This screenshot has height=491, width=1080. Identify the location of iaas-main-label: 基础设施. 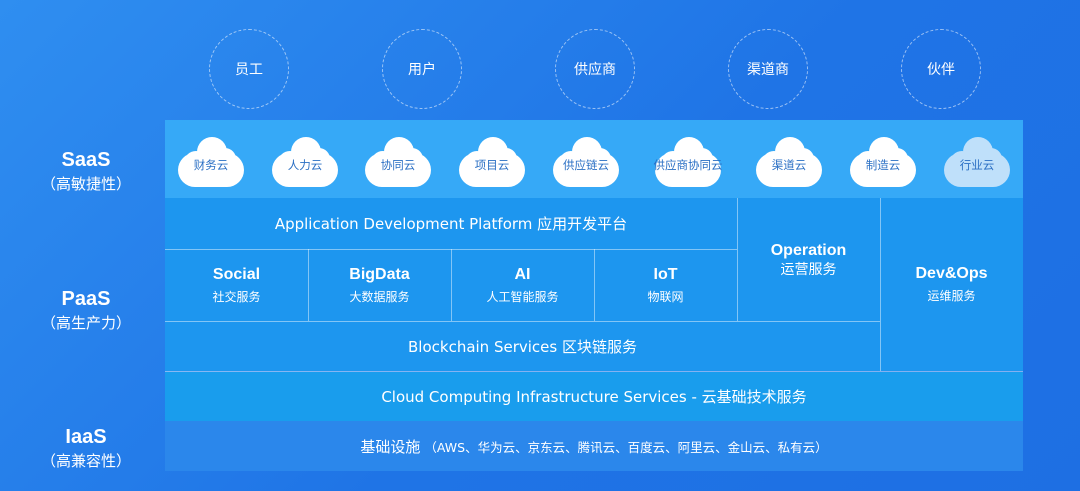
(390, 446).